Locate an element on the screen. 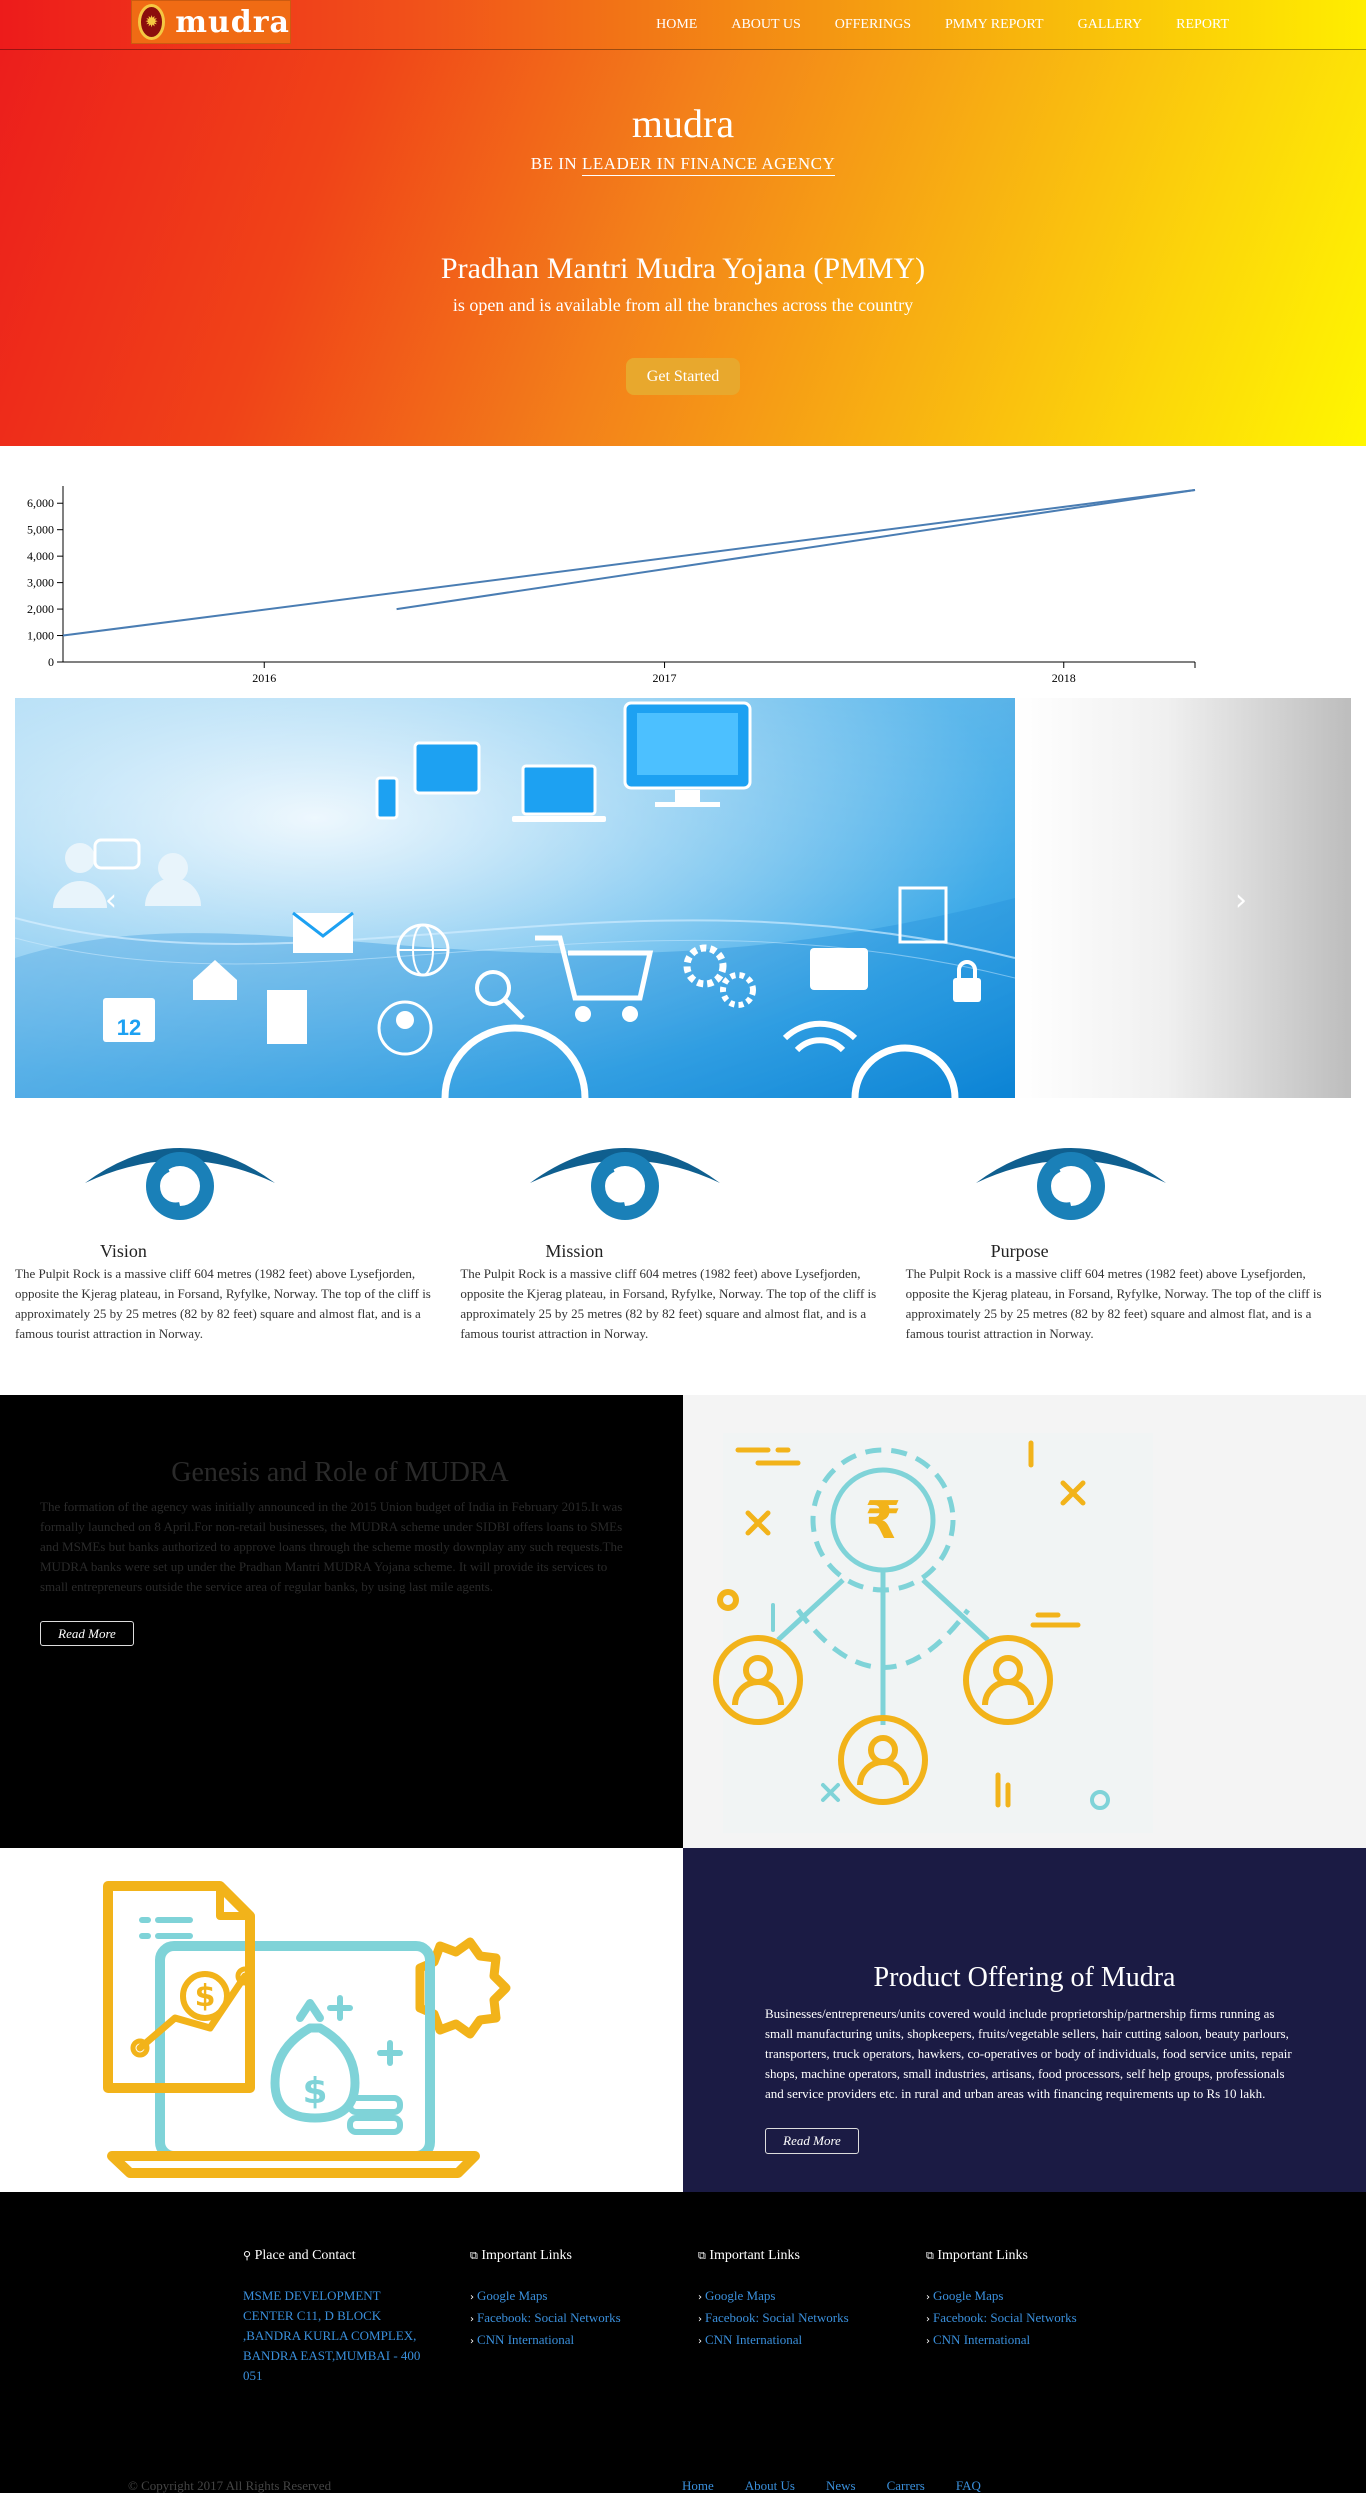 The image size is (1366, 2494). carousel-next-slide-preview is located at coordinates (1183, 898).